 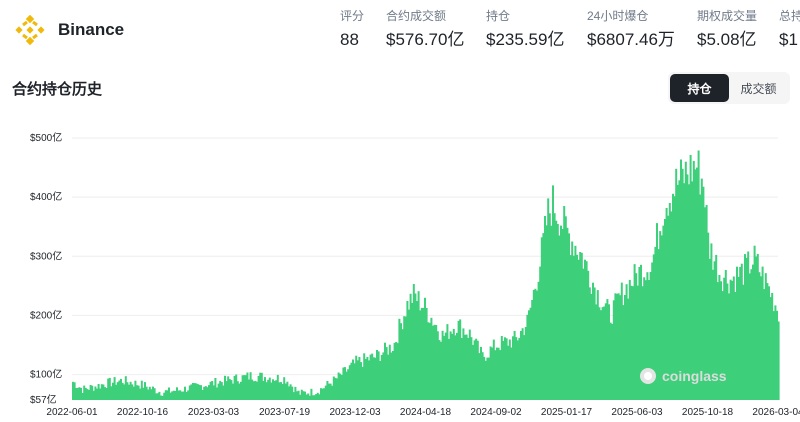 I want to click on x-tick-label: 2024-04-18, so click(x=426, y=412).